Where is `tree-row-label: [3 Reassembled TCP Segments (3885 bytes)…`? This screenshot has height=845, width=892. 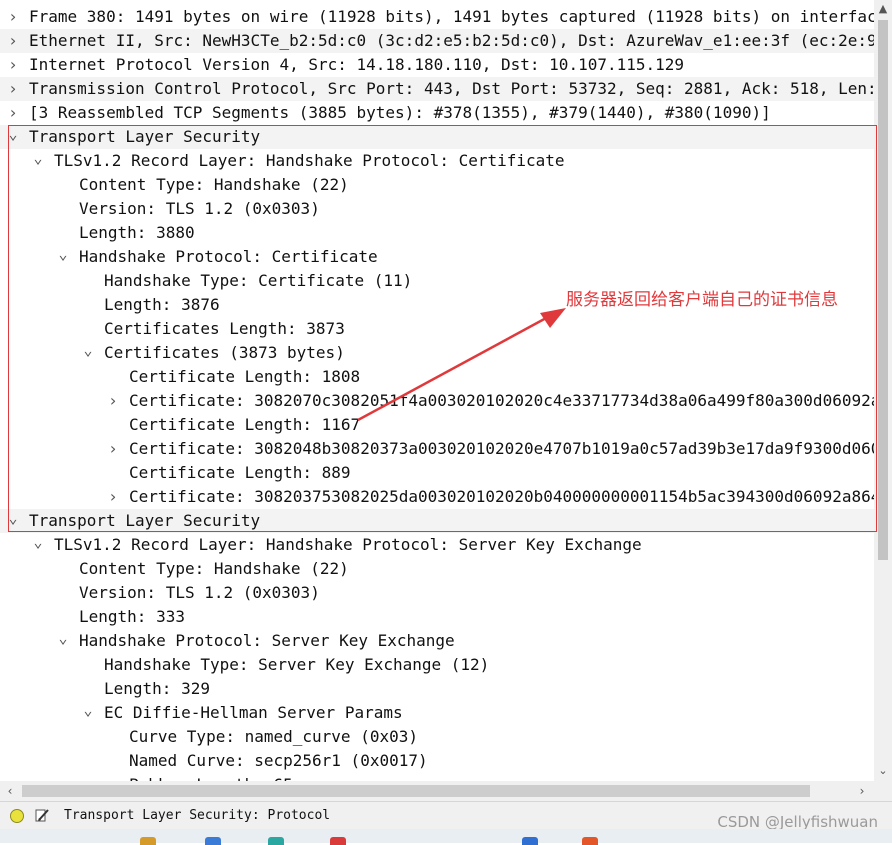 tree-row-label: [3 Reassembled TCP Segments (3885 bytes)… is located at coordinates (400, 112).